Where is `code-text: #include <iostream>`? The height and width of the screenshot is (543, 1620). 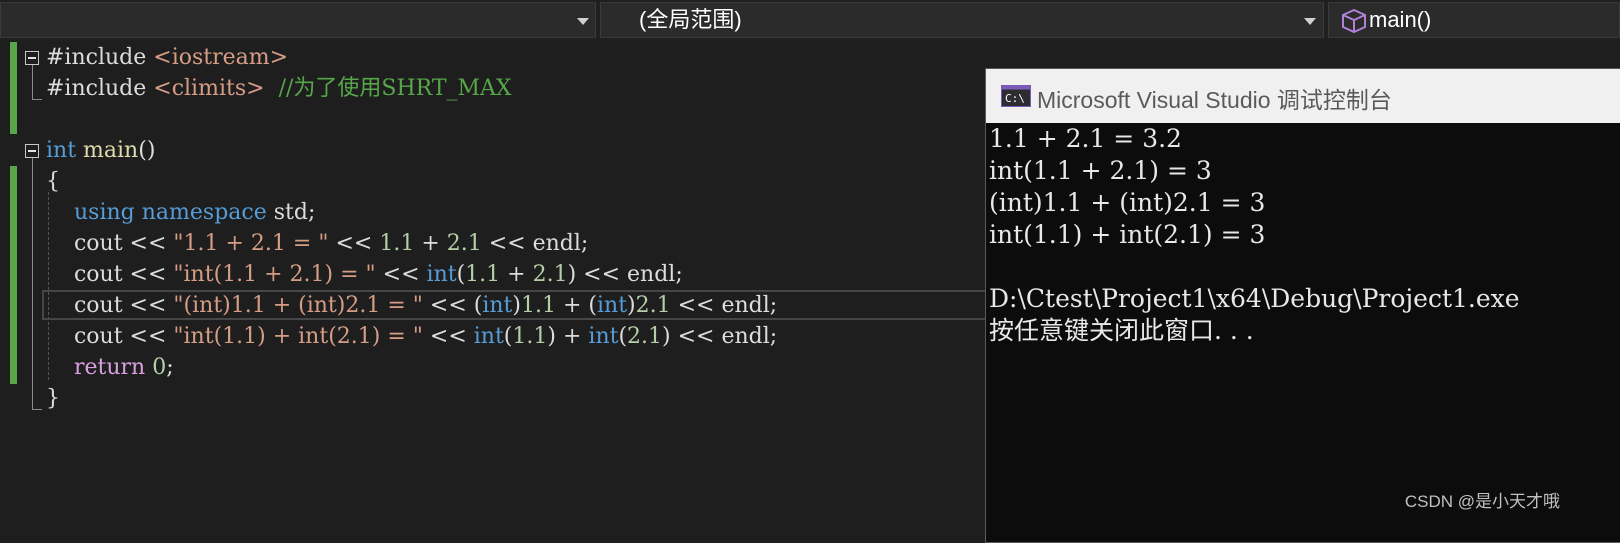
code-text: #include <iostream> is located at coordinates (167, 58).